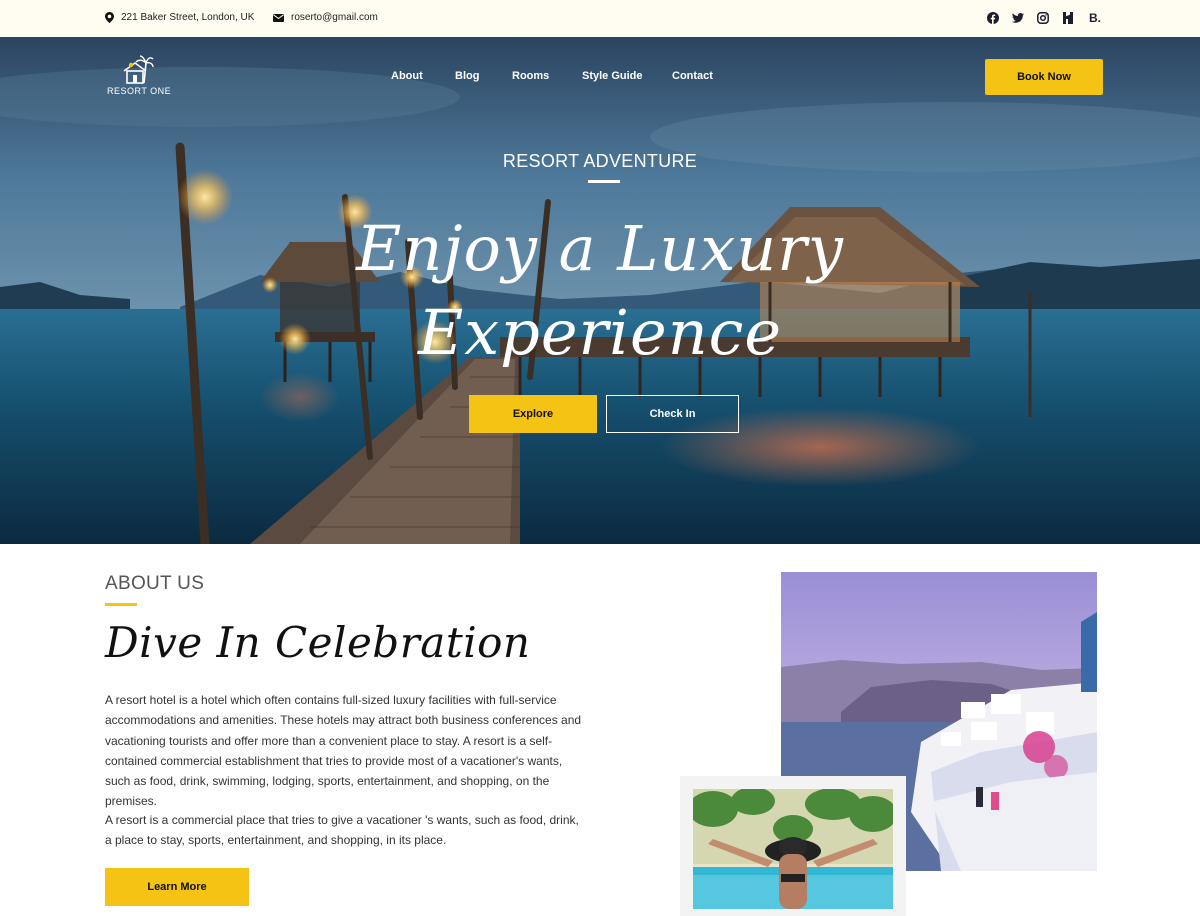  Describe the element at coordinates (612, 76) in the screenshot. I see `nav-item-style-guide: Style Guide` at that location.